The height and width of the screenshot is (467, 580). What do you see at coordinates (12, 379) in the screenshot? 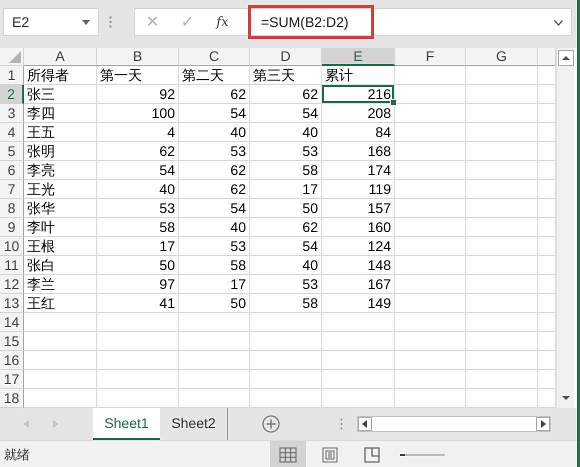
I see `row-header: 17` at bounding box center [12, 379].